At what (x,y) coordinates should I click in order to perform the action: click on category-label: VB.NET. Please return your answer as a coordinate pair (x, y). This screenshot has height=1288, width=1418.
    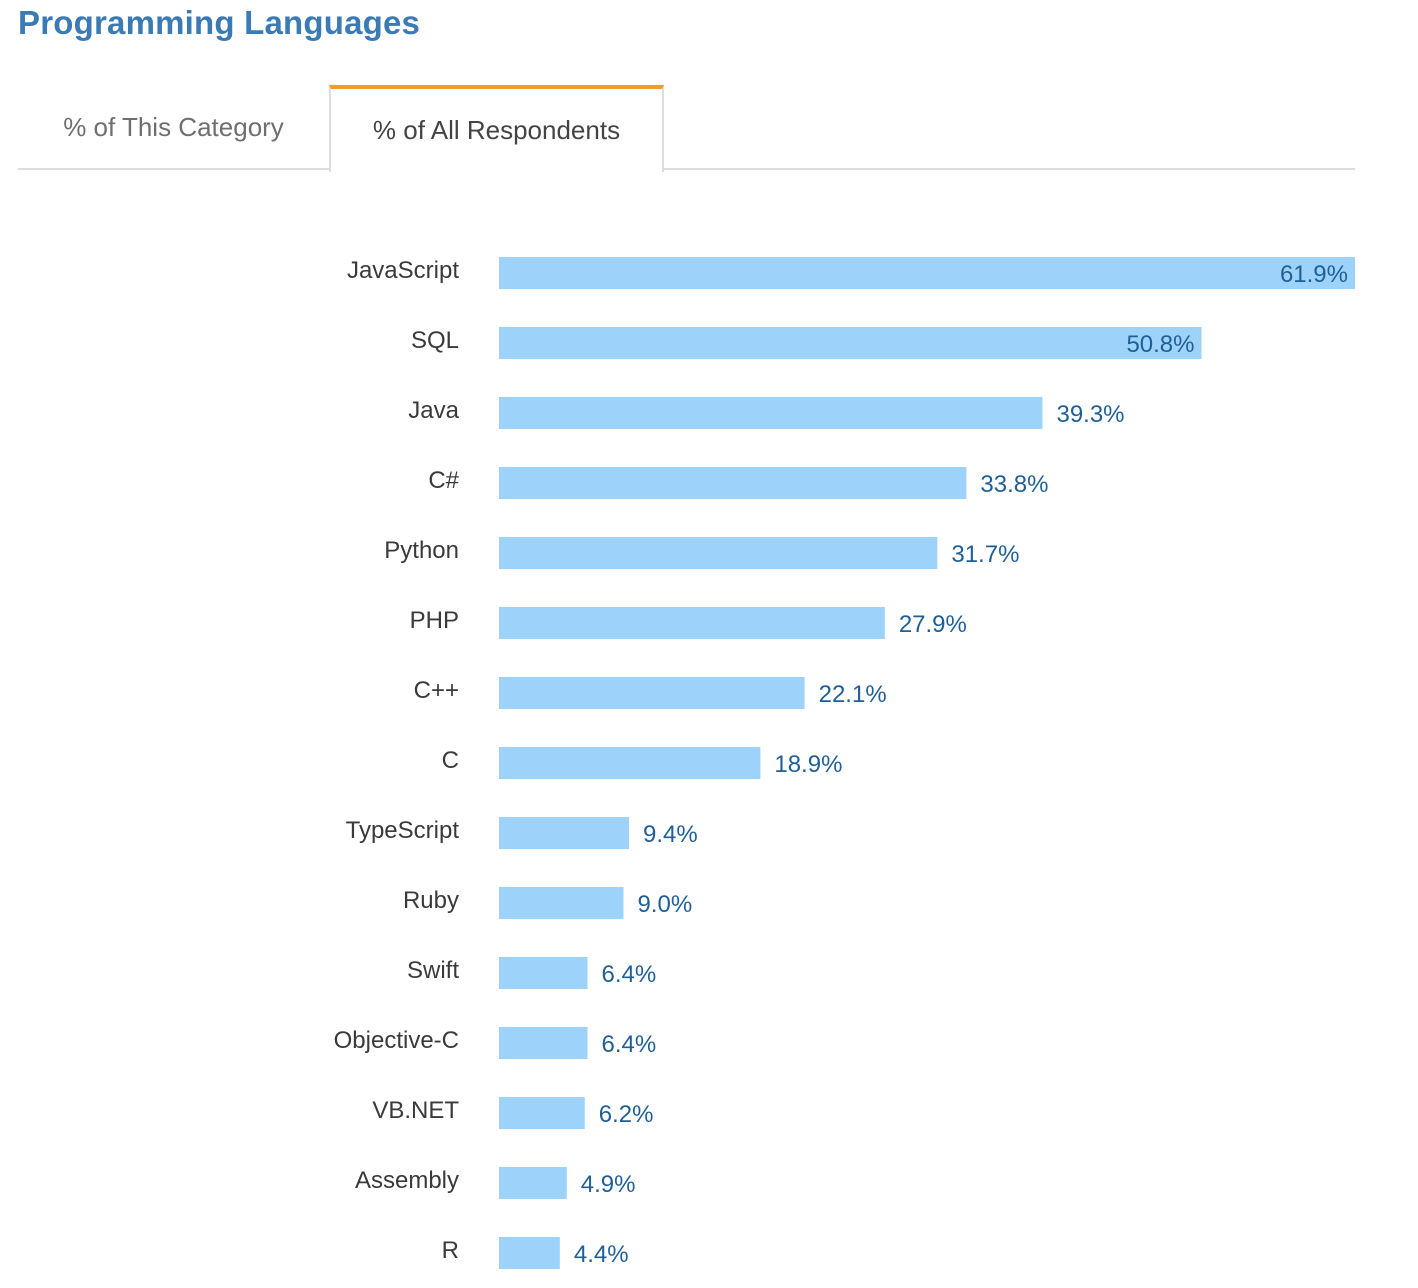
    Looking at the image, I should click on (415, 1110).